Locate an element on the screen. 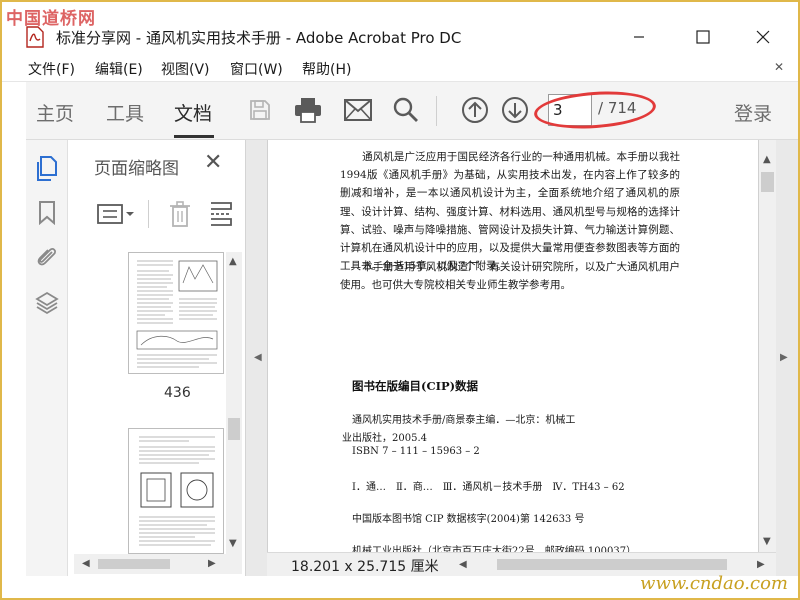 This screenshot has width=800, height=600. cip-title: 图书在版编目(CIP)数据 is located at coordinates (415, 386).